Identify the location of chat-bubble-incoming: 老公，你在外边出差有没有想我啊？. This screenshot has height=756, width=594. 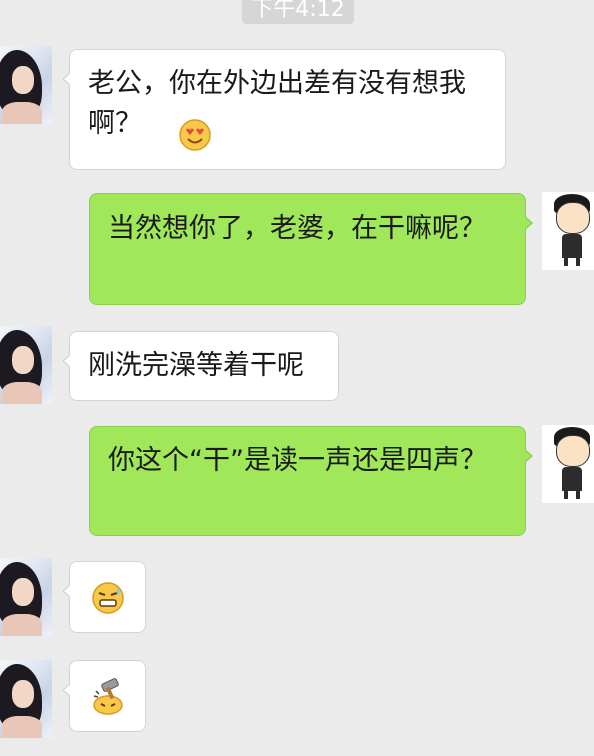
(284, 109).